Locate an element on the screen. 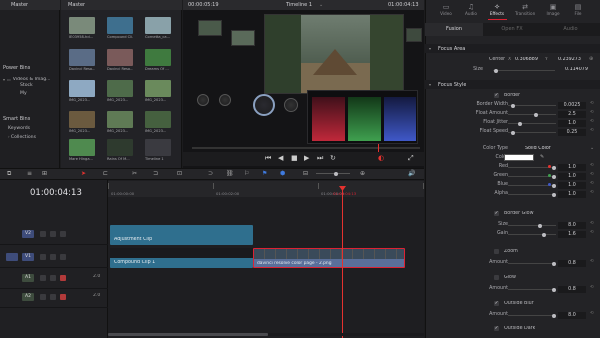 This screenshot has width=600, height=338. tab-transition: ⇄ Transition is located at coordinates (525, 11).